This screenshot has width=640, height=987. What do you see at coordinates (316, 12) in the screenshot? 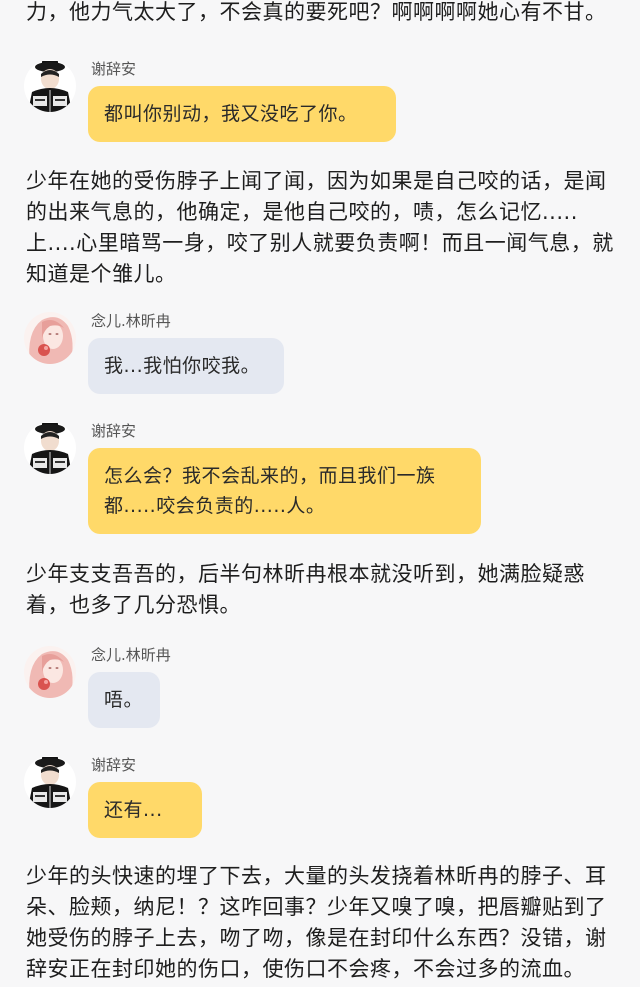
I see `narration-paragraph: 力，他力气太大了，不会真的要死吧？啊啊啊啊她心有不甘。` at bounding box center [316, 12].